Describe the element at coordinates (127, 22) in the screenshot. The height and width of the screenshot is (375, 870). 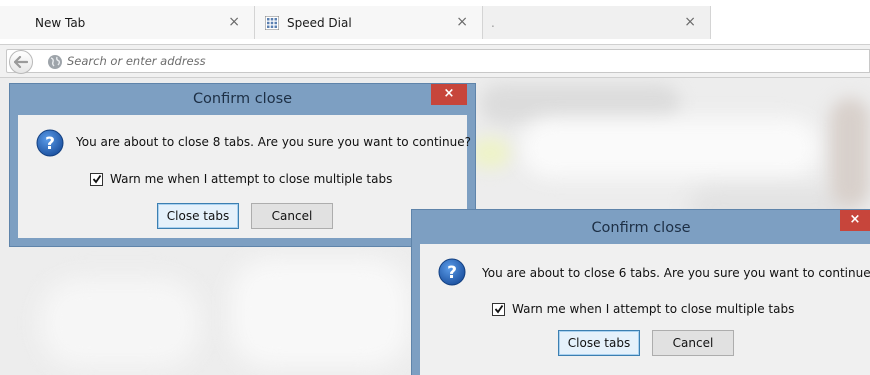
I see `tab-new-tab: New Tab ×` at that location.